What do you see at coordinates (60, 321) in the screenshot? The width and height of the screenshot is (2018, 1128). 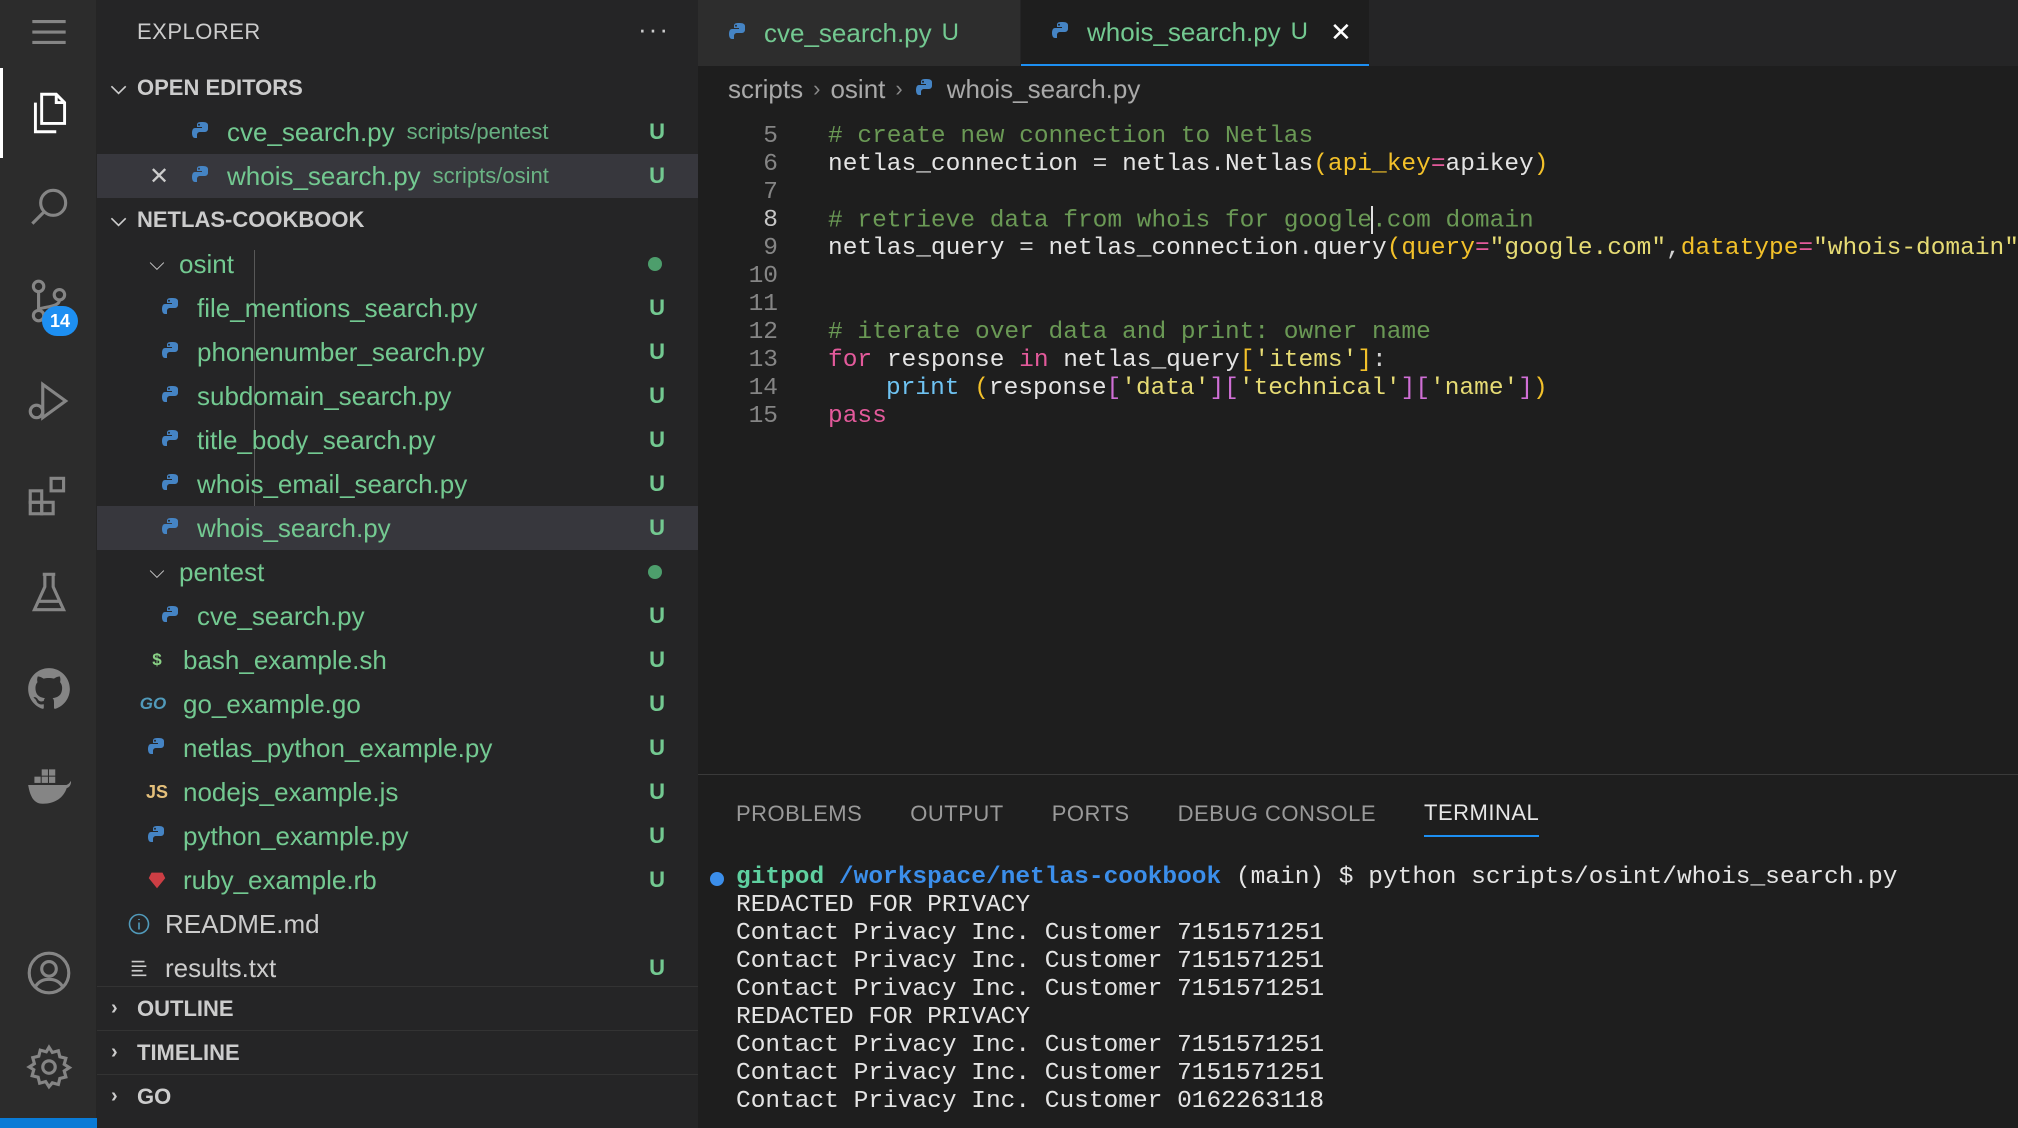 I see `source-control-badge: 14` at bounding box center [60, 321].